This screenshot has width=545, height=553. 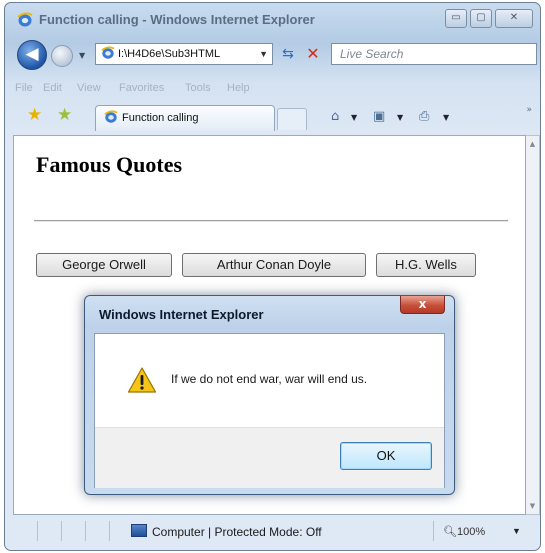 What do you see at coordinates (111, 116) in the screenshot?
I see `tab-ie-icon` at bounding box center [111, 116].